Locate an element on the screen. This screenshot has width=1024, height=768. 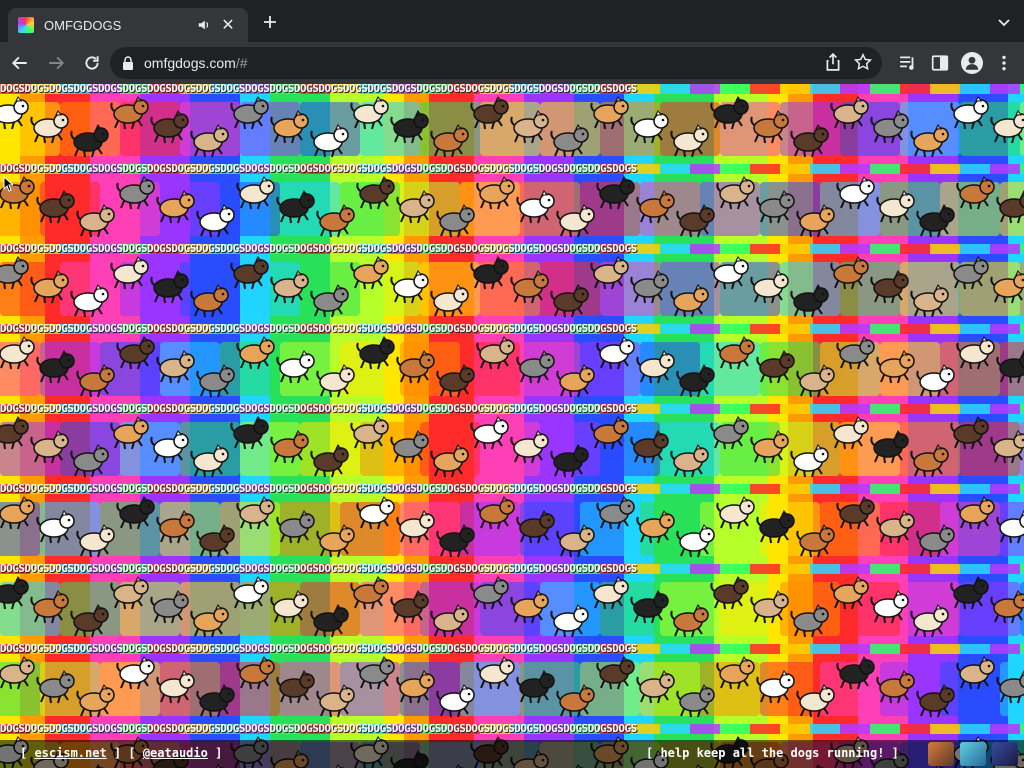
star-icon is located at coordinates (863, 62).